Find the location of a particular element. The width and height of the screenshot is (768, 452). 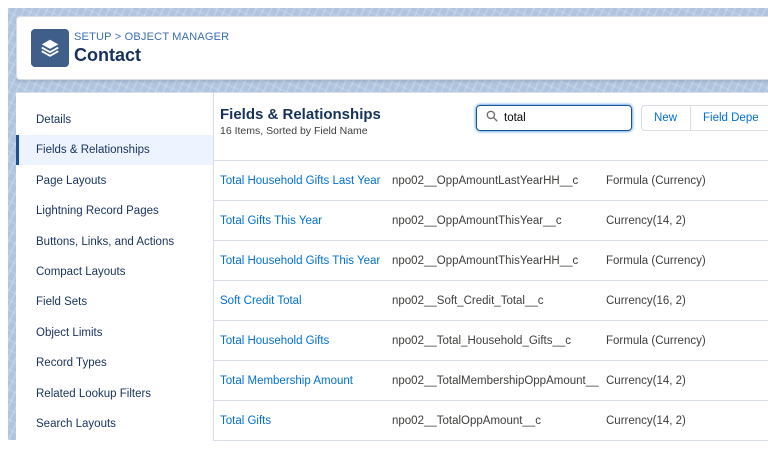

field-label-link: Total Household Gifts is located at coordinates (305, 341).